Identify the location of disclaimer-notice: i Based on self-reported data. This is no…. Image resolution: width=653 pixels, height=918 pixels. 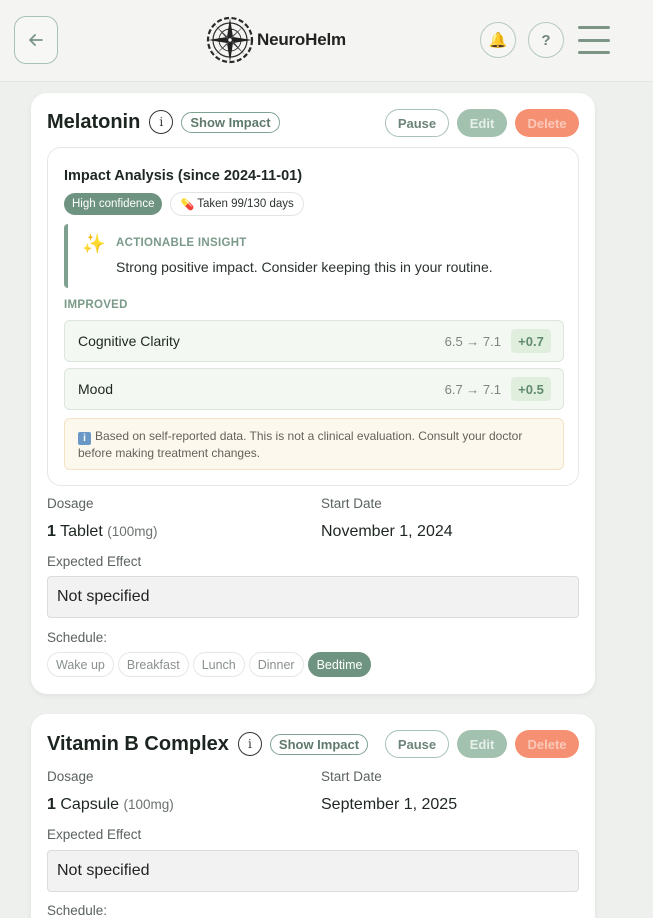
(314, 444).